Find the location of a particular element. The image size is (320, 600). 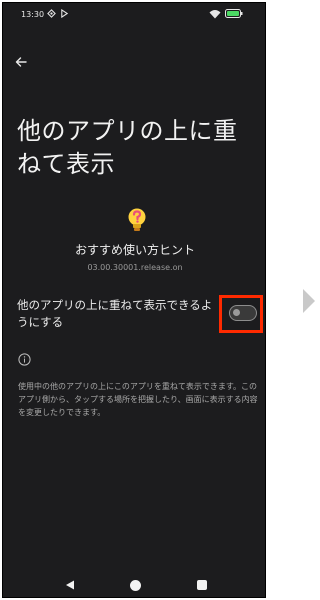

battery-icon is located at coordinates (234, 13).